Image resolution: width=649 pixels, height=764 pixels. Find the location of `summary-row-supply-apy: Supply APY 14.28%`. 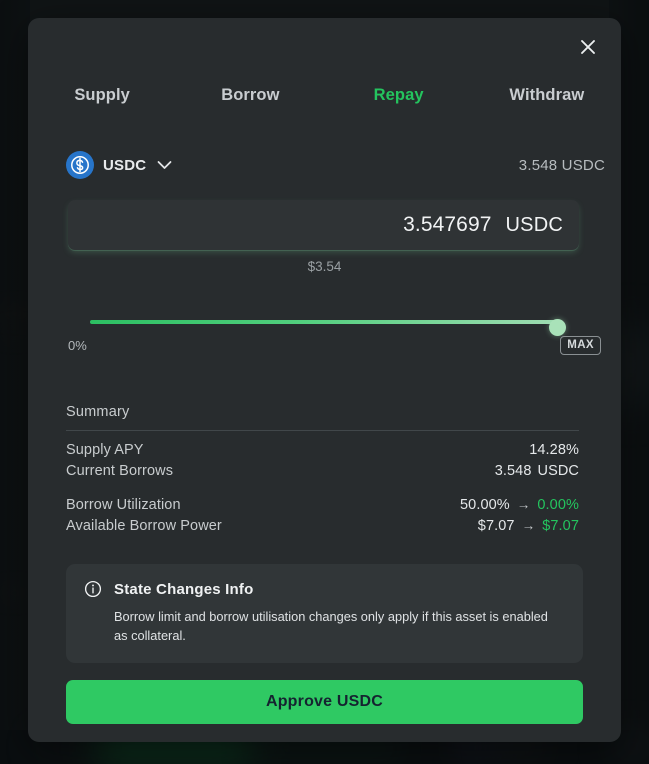

summary-row-supply-apy: Supply APY 14.28% is located at coordinates (322, 452).